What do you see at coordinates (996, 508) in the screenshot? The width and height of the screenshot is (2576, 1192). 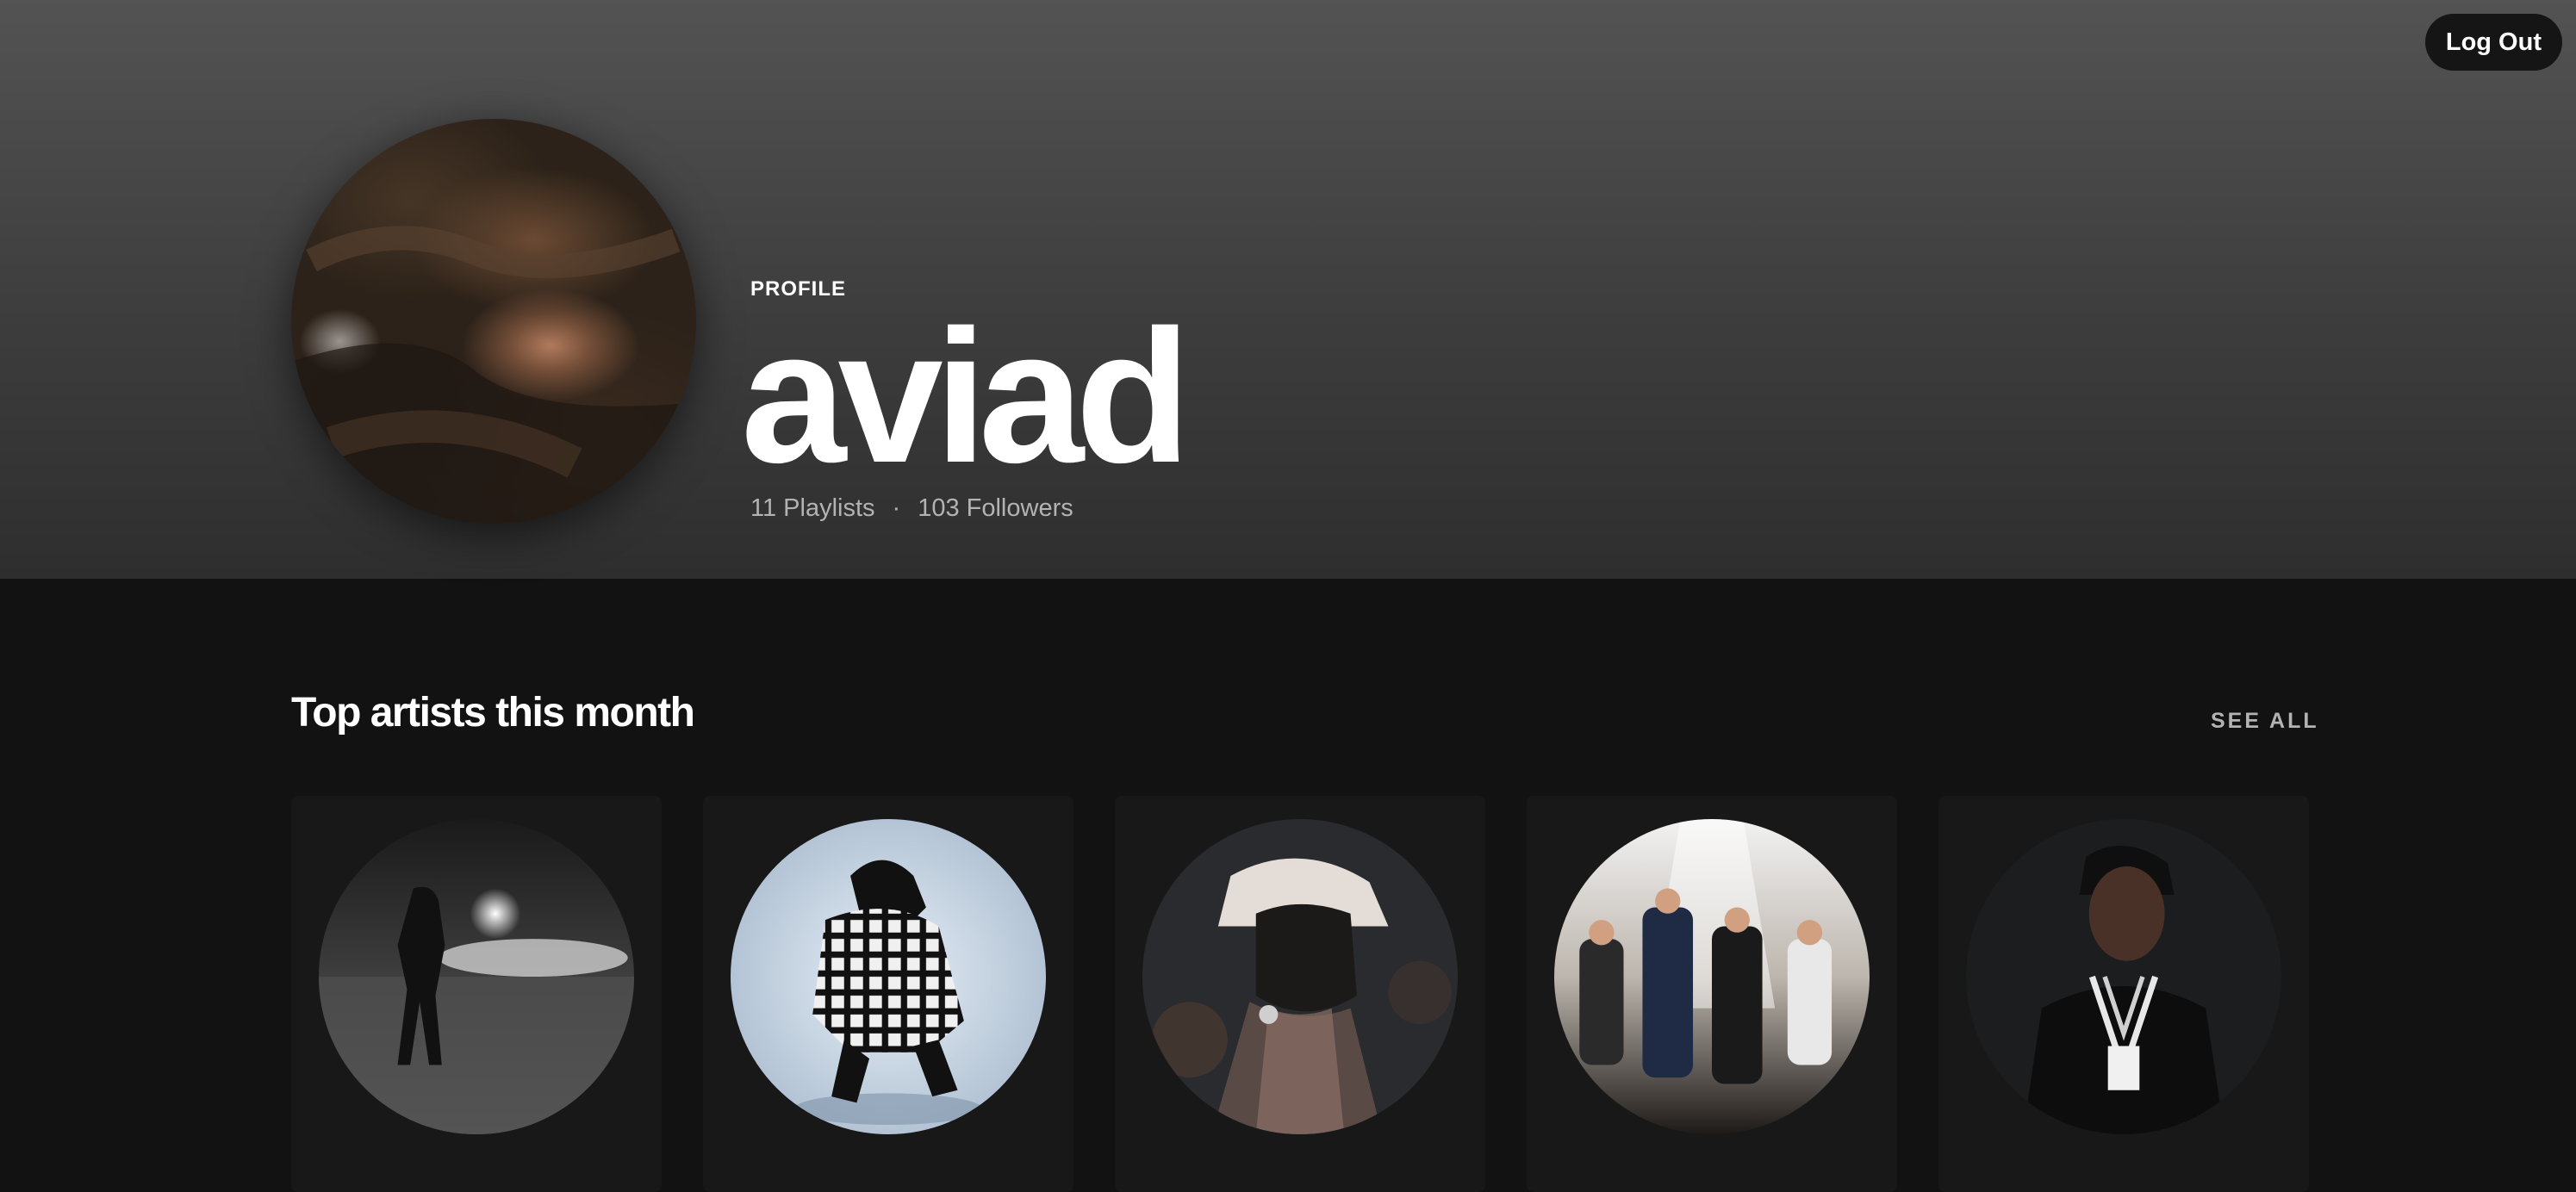 I see `followers-count: 103 Followers` at bounding box center [996, 508].